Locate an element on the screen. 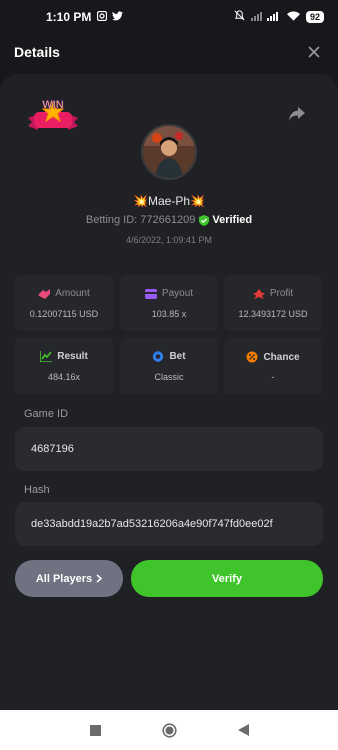 This screenshot has height=750, width=338. back-icon is located at coordinates (243, 730).